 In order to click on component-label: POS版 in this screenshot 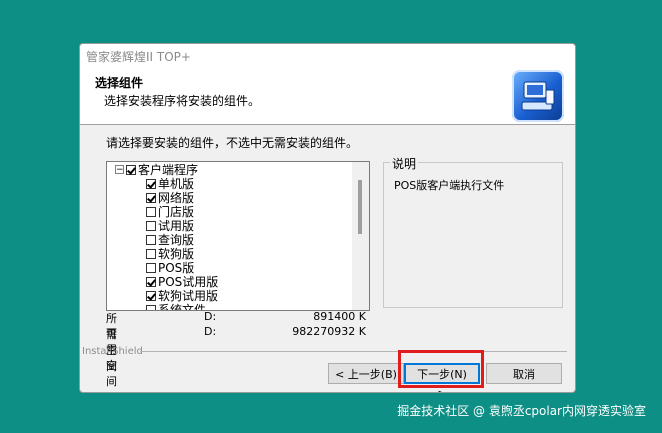, I will do `click(176, 268)`.